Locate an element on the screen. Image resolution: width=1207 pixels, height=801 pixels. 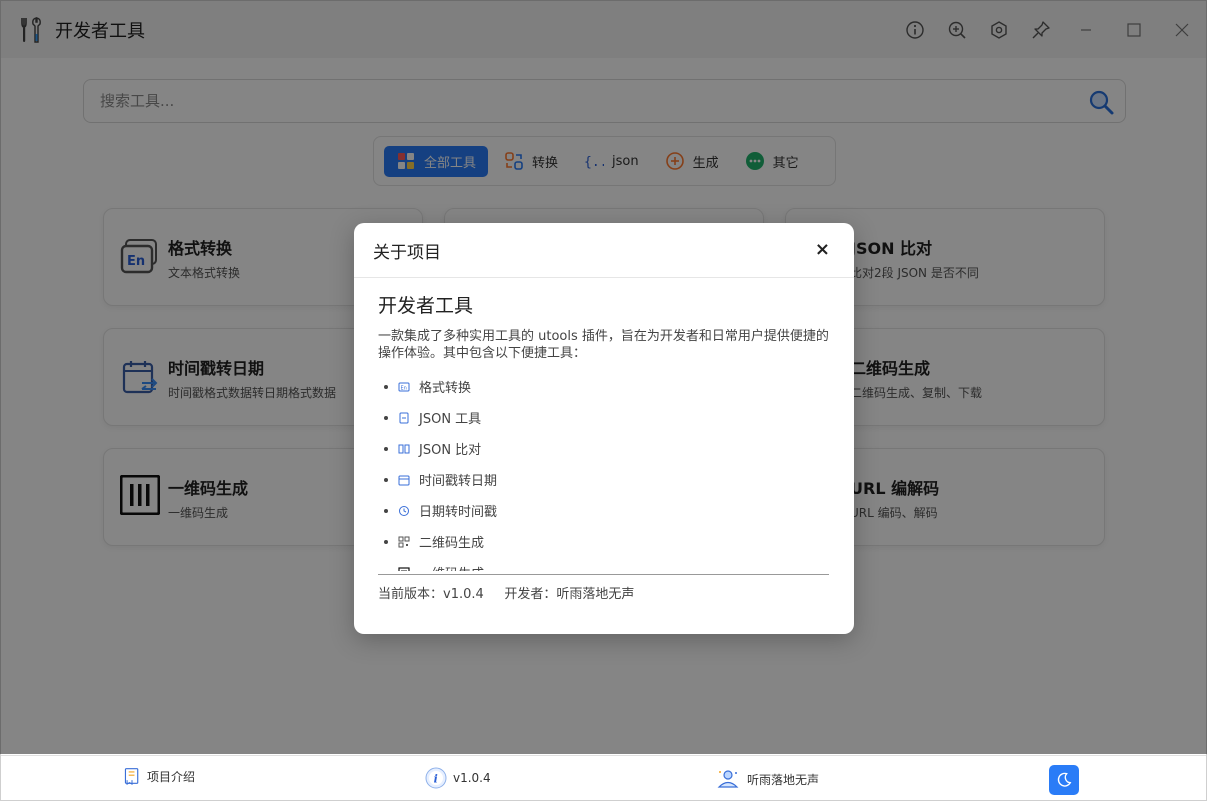
author-label: 听雨落地无声 is located at coordinates (783, 779).